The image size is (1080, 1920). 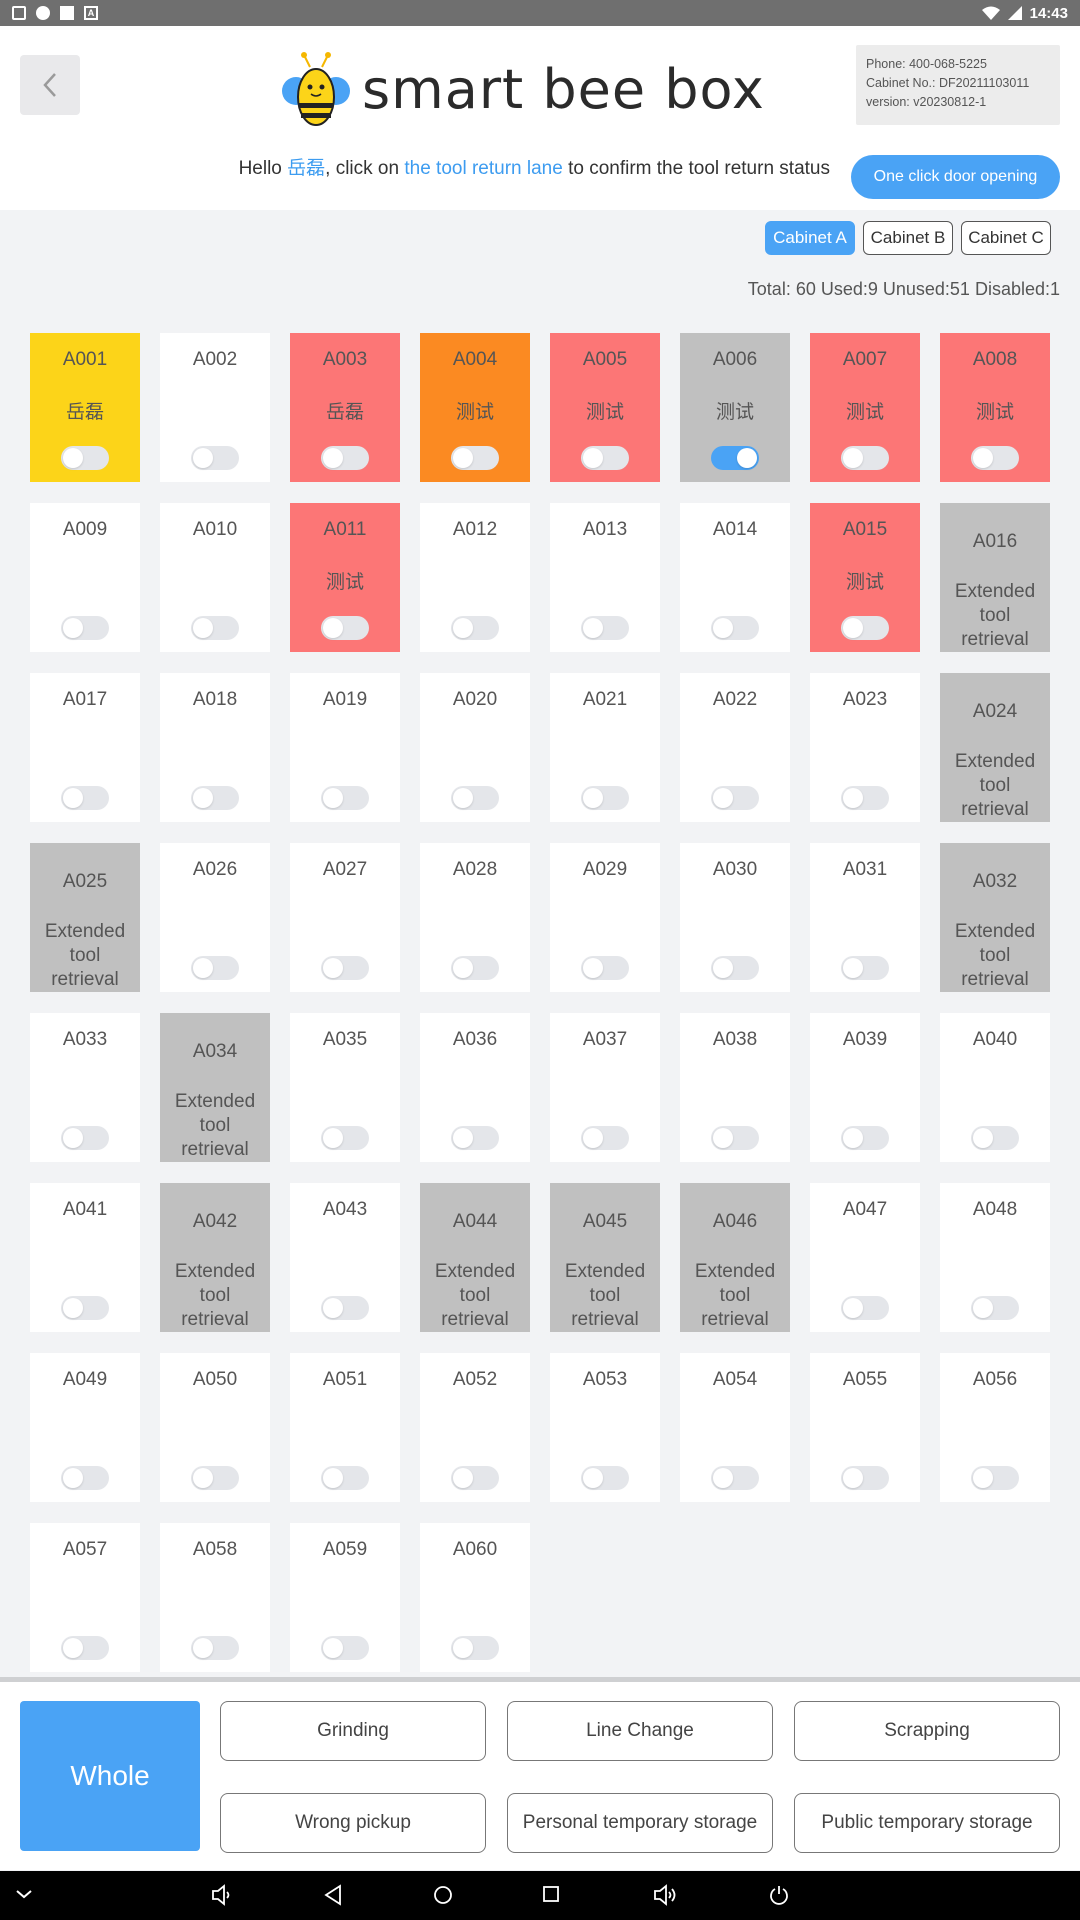 What do you see at coordinates (475, 1257) in the screenshot?
I see `lane-cell: A044 Extended tool retrieval` at bounding box center [475, 1257].